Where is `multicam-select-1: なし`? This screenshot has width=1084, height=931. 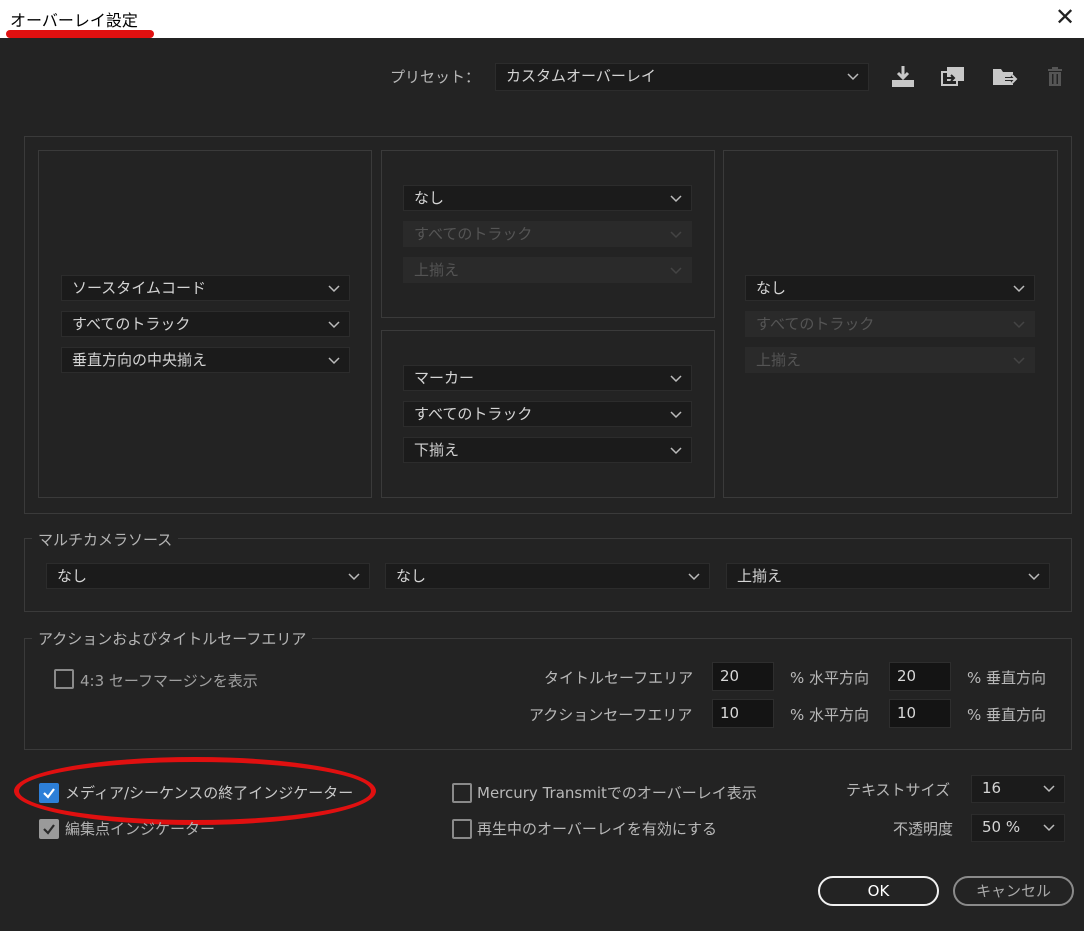 multicam-select-1: なし is located at coordinates (208, 576).